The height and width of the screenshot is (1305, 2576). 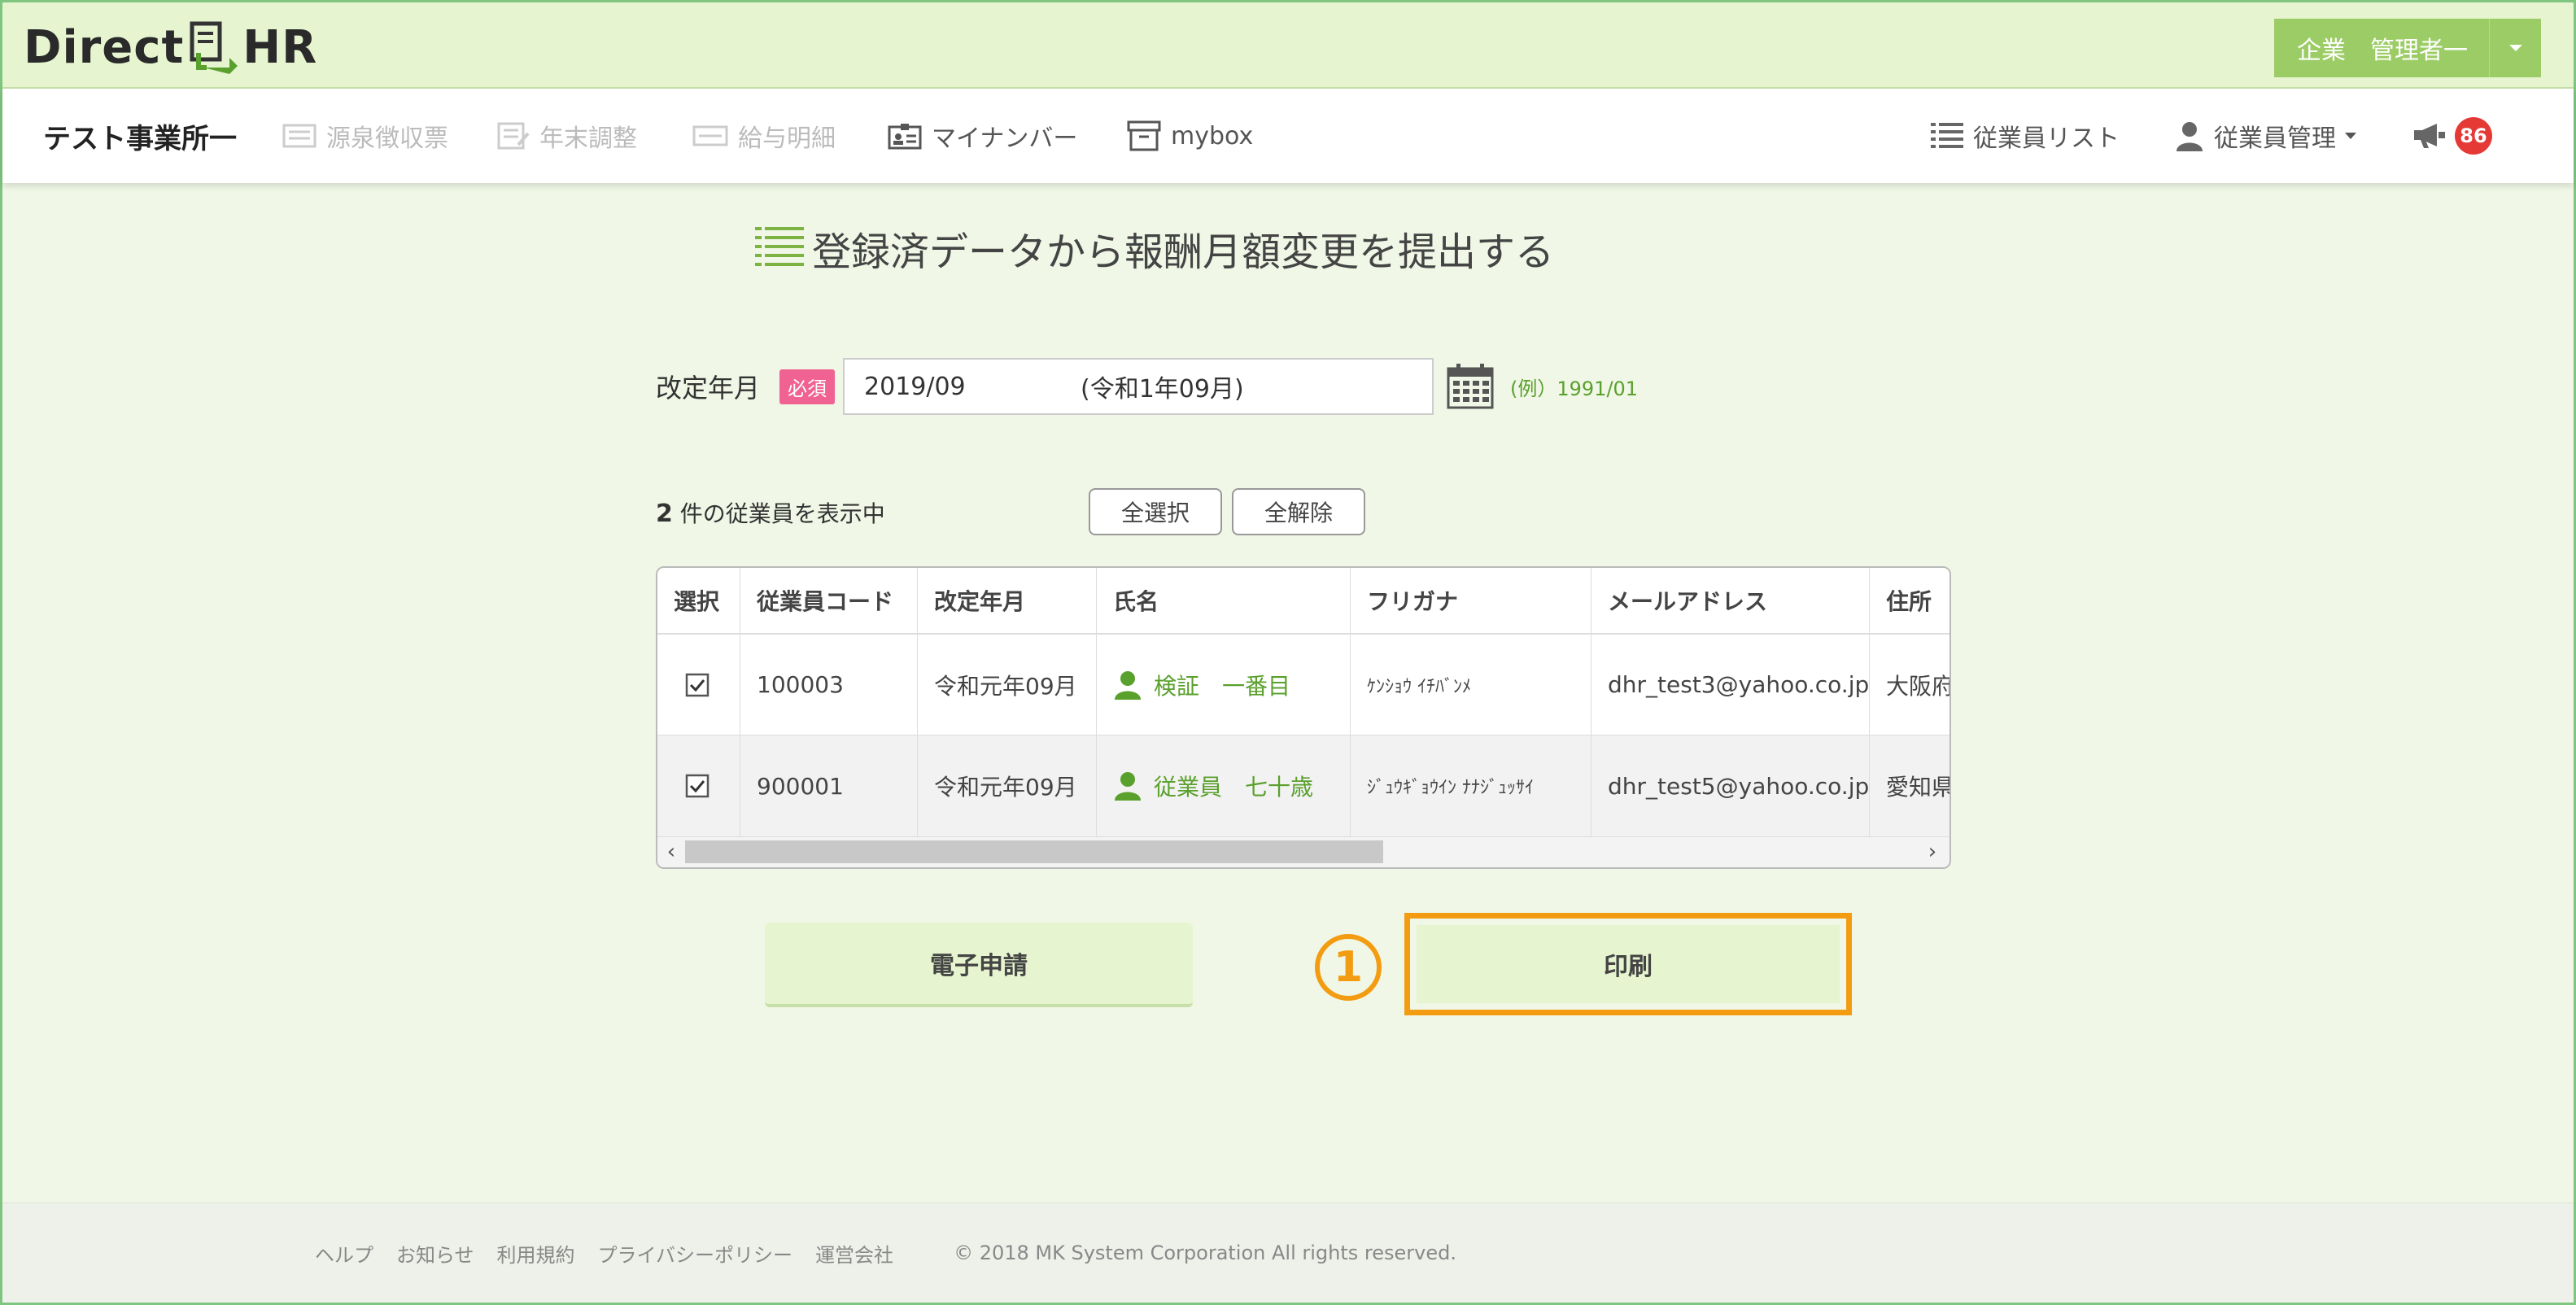 I want to click on top-bar: Direct HR 企業 管理者一, so click(x=1288, y=45).